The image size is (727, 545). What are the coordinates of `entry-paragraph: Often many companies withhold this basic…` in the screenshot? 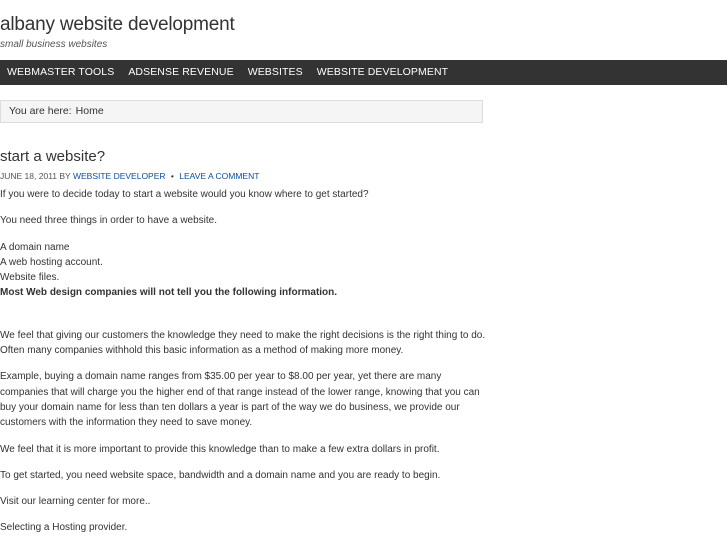 It's located at (202, 351).